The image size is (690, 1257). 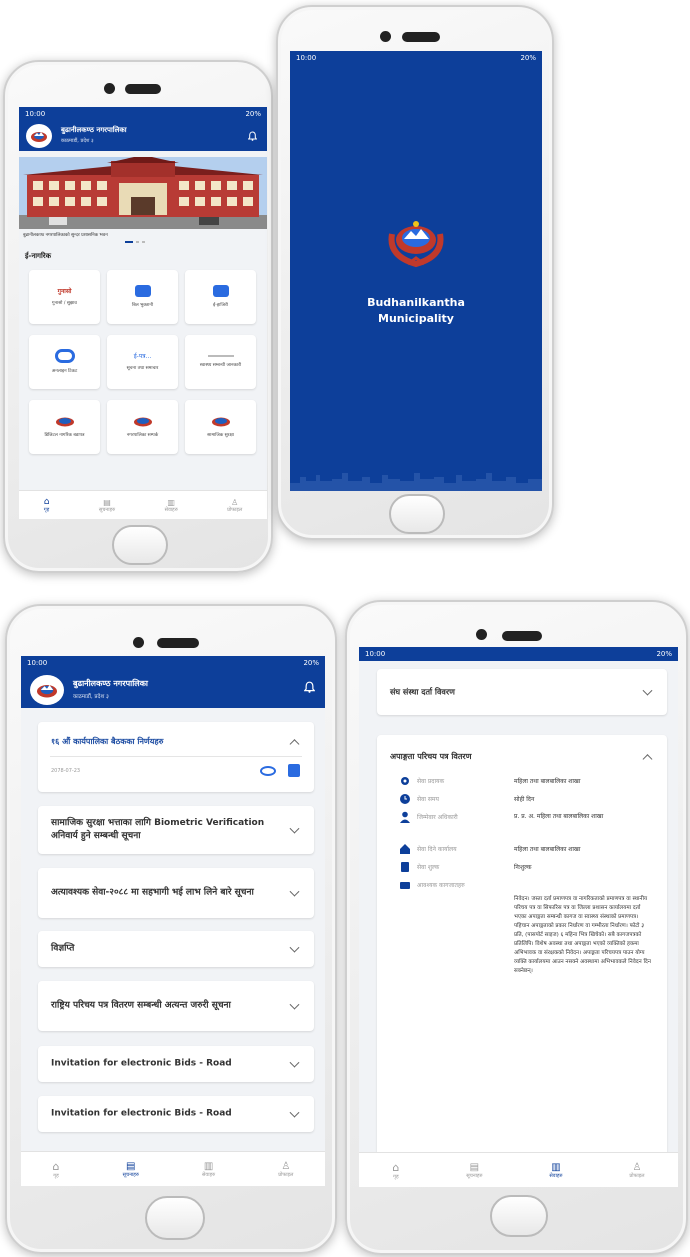 I want to click on service-tile-news: ई-पत्र... सूचना तथा समाचार, so click(x=142, y=362).